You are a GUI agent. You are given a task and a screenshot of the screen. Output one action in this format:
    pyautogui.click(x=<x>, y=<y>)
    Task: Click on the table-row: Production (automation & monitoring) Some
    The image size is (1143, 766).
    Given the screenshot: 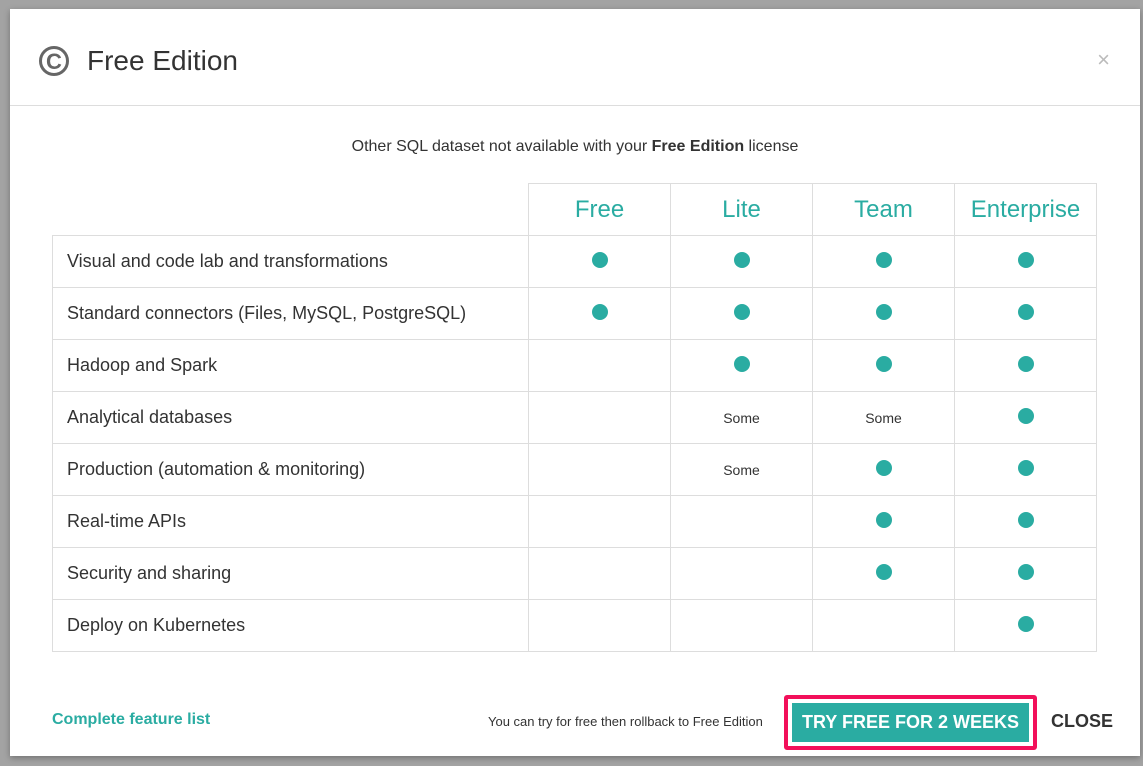 What is the action you would take?
    pyautogui.click(x=574, y=469)
    